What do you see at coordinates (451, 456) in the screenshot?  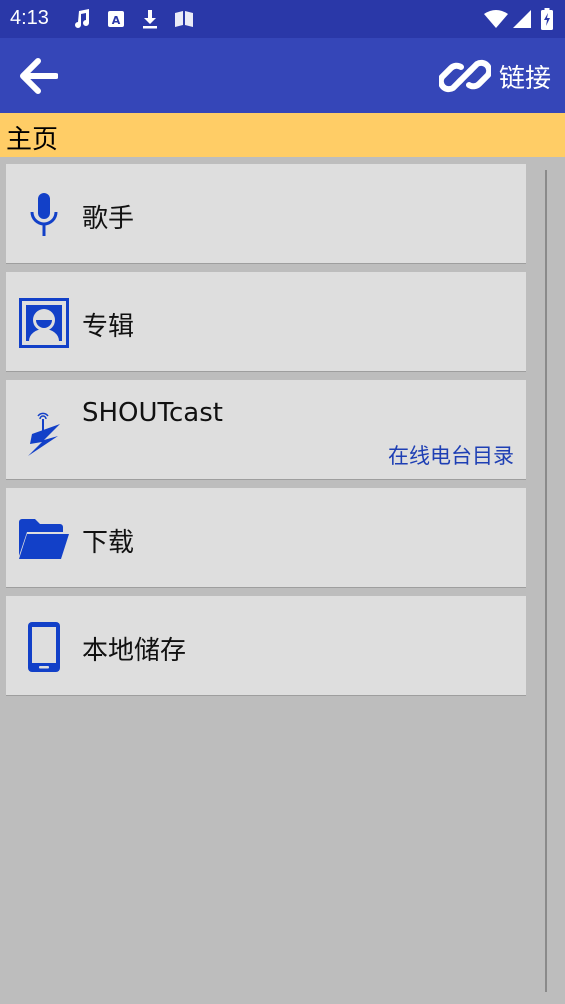 I see `list-item-subtitle: 在线电台目录` at bounding box center [451, 456].